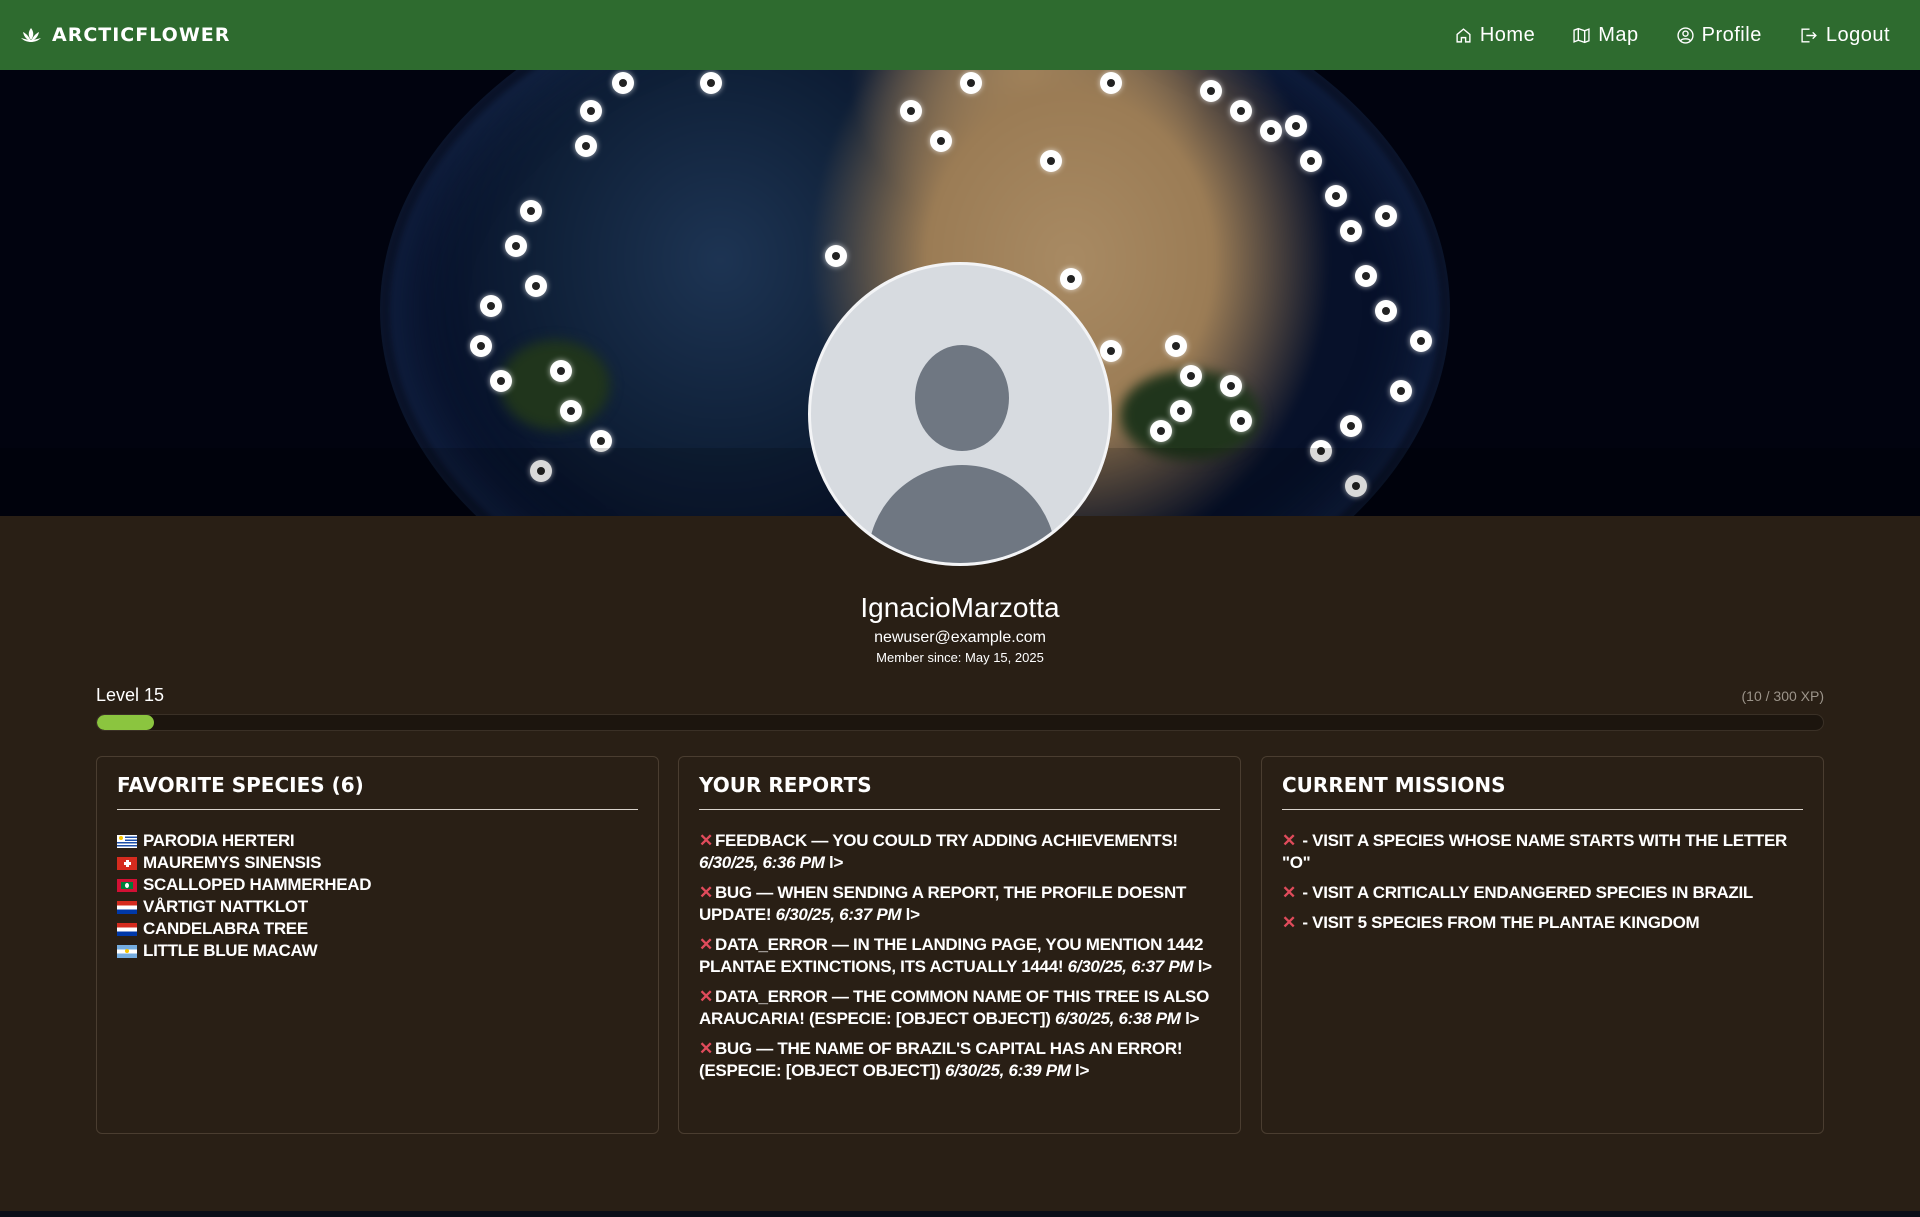  I want to click on missions-title: CURRENT MISSIONS, so click(1542, 791).